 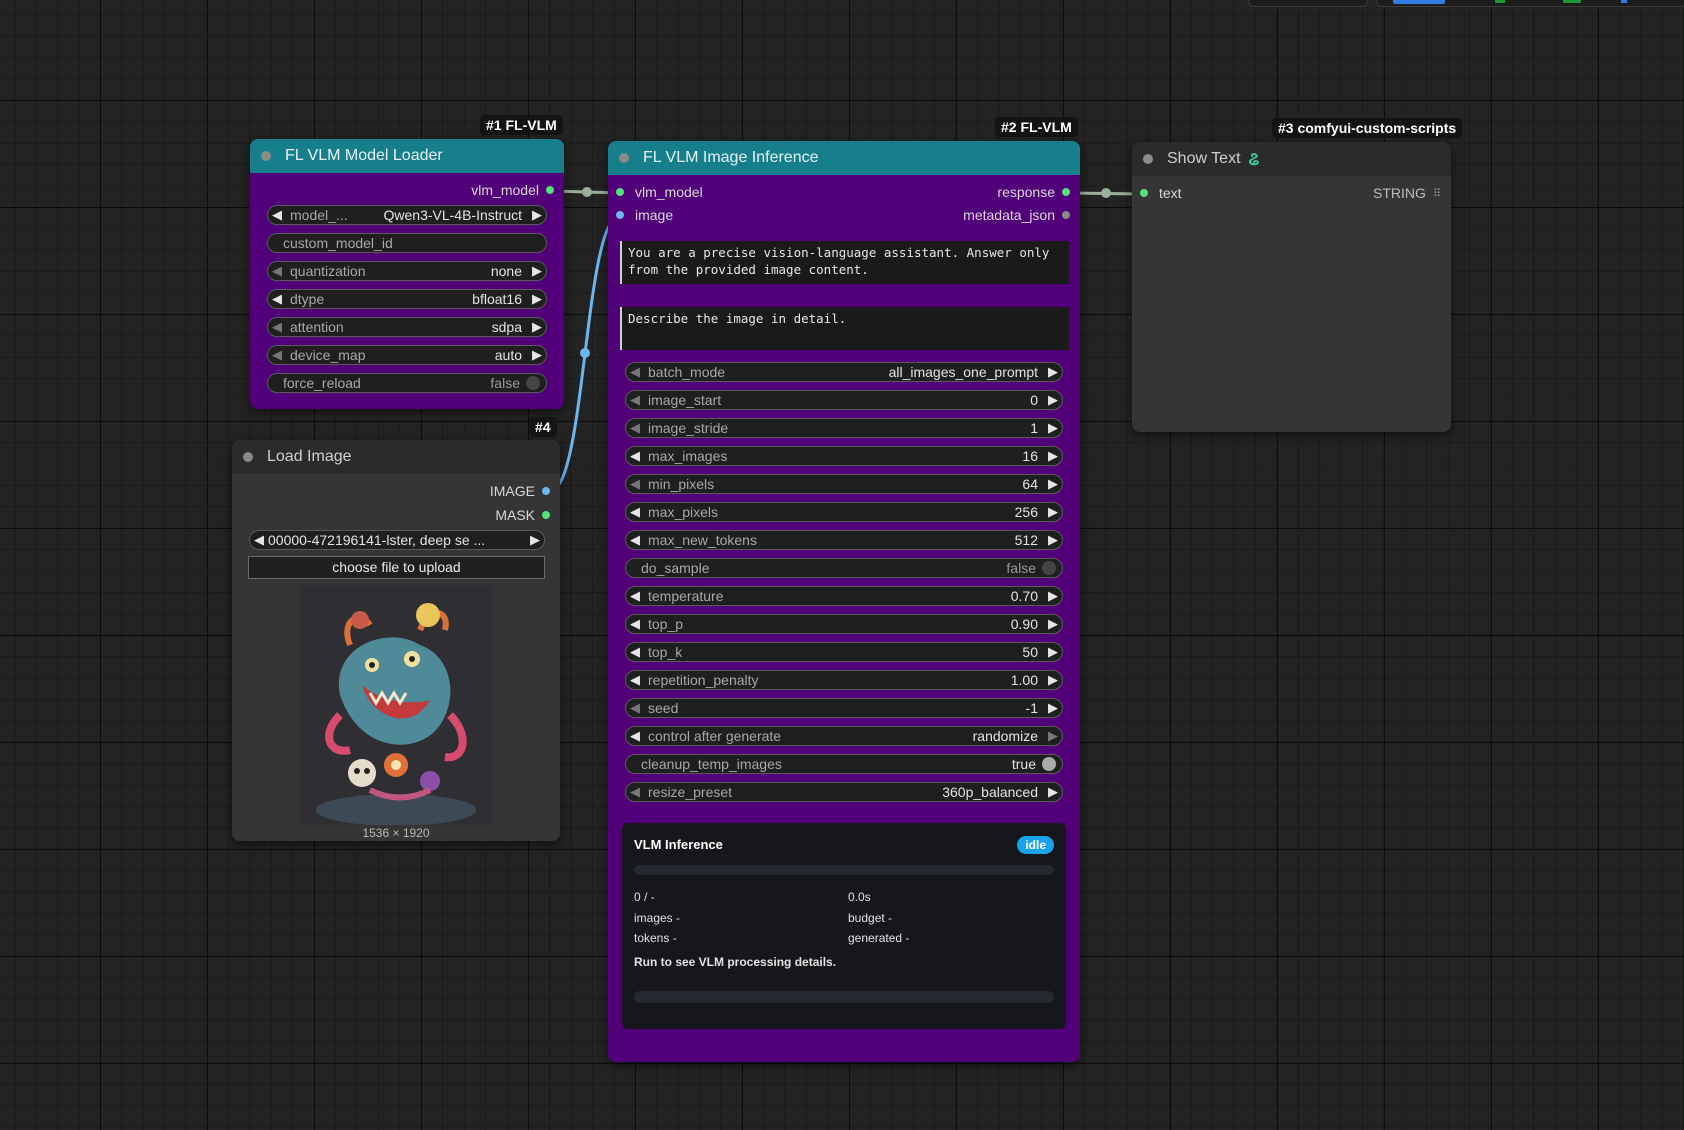 I want to click on widget-do-sample: do_sample false, so click(x=844, y=568).